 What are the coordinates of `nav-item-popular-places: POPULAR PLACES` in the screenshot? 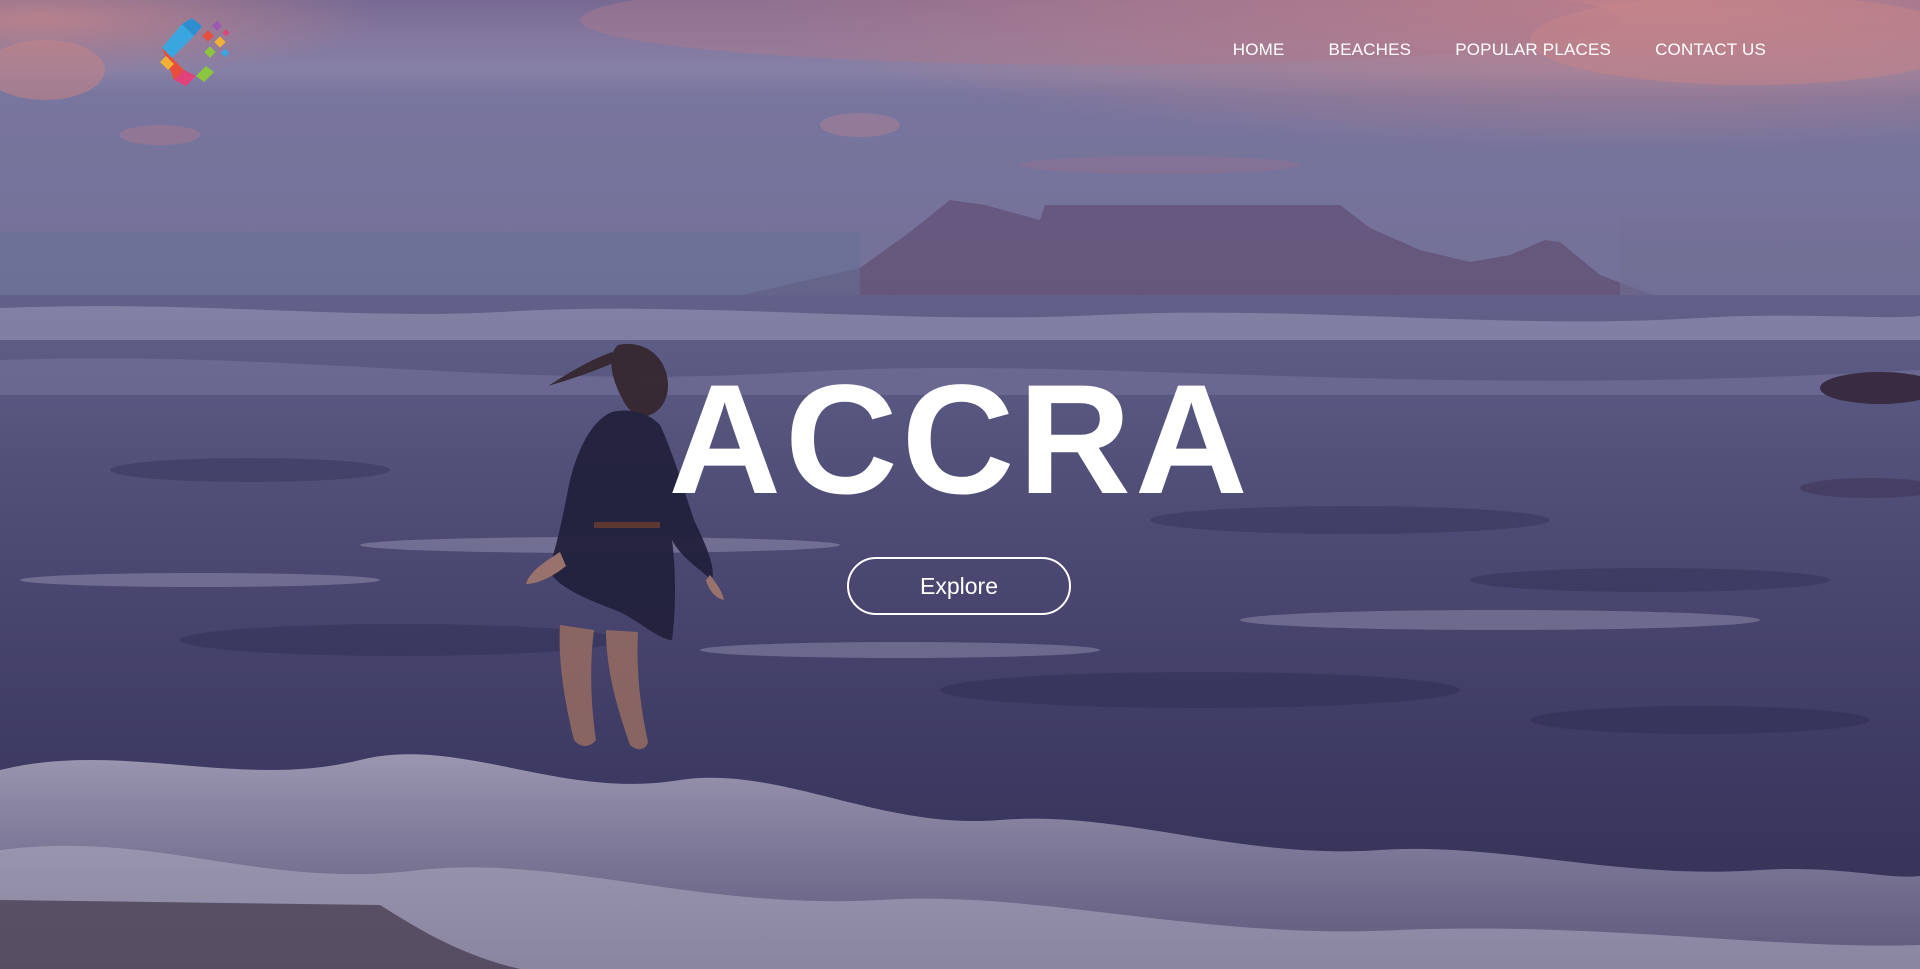 It's located at (1533, 50).